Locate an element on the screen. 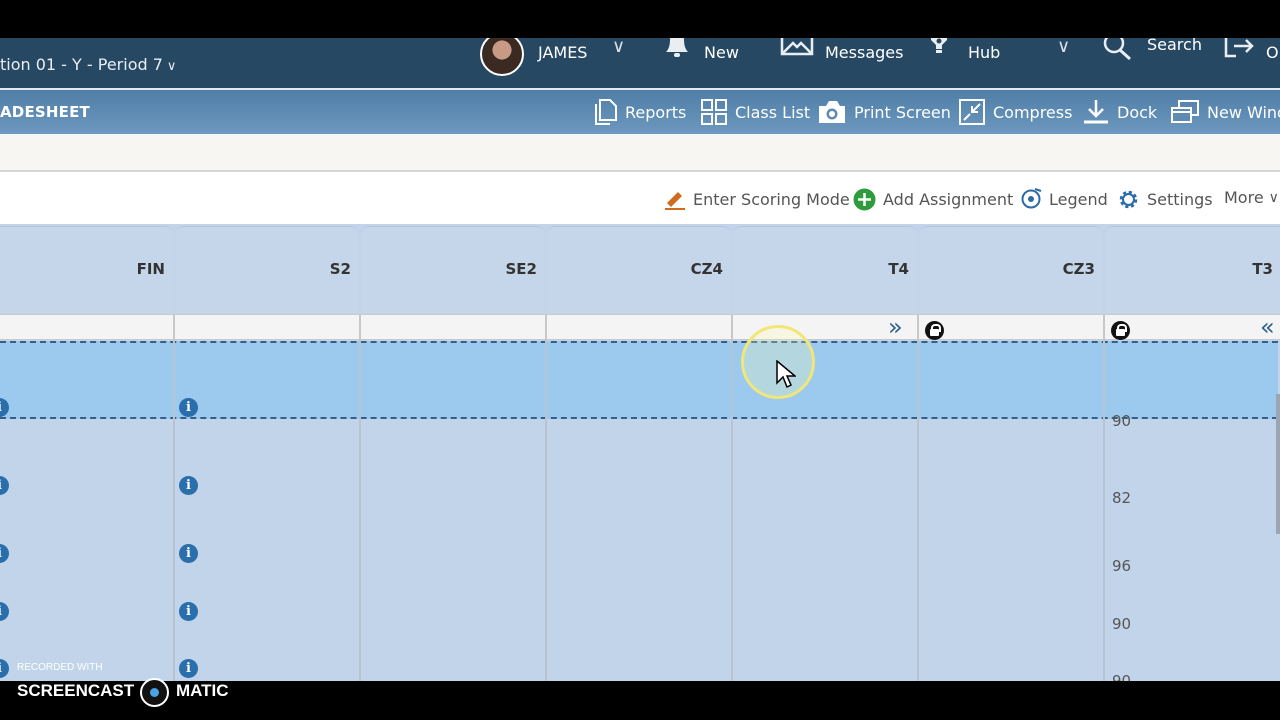 The image size is (1280, 720). pencil-icon is located at coordinates (675, 201).